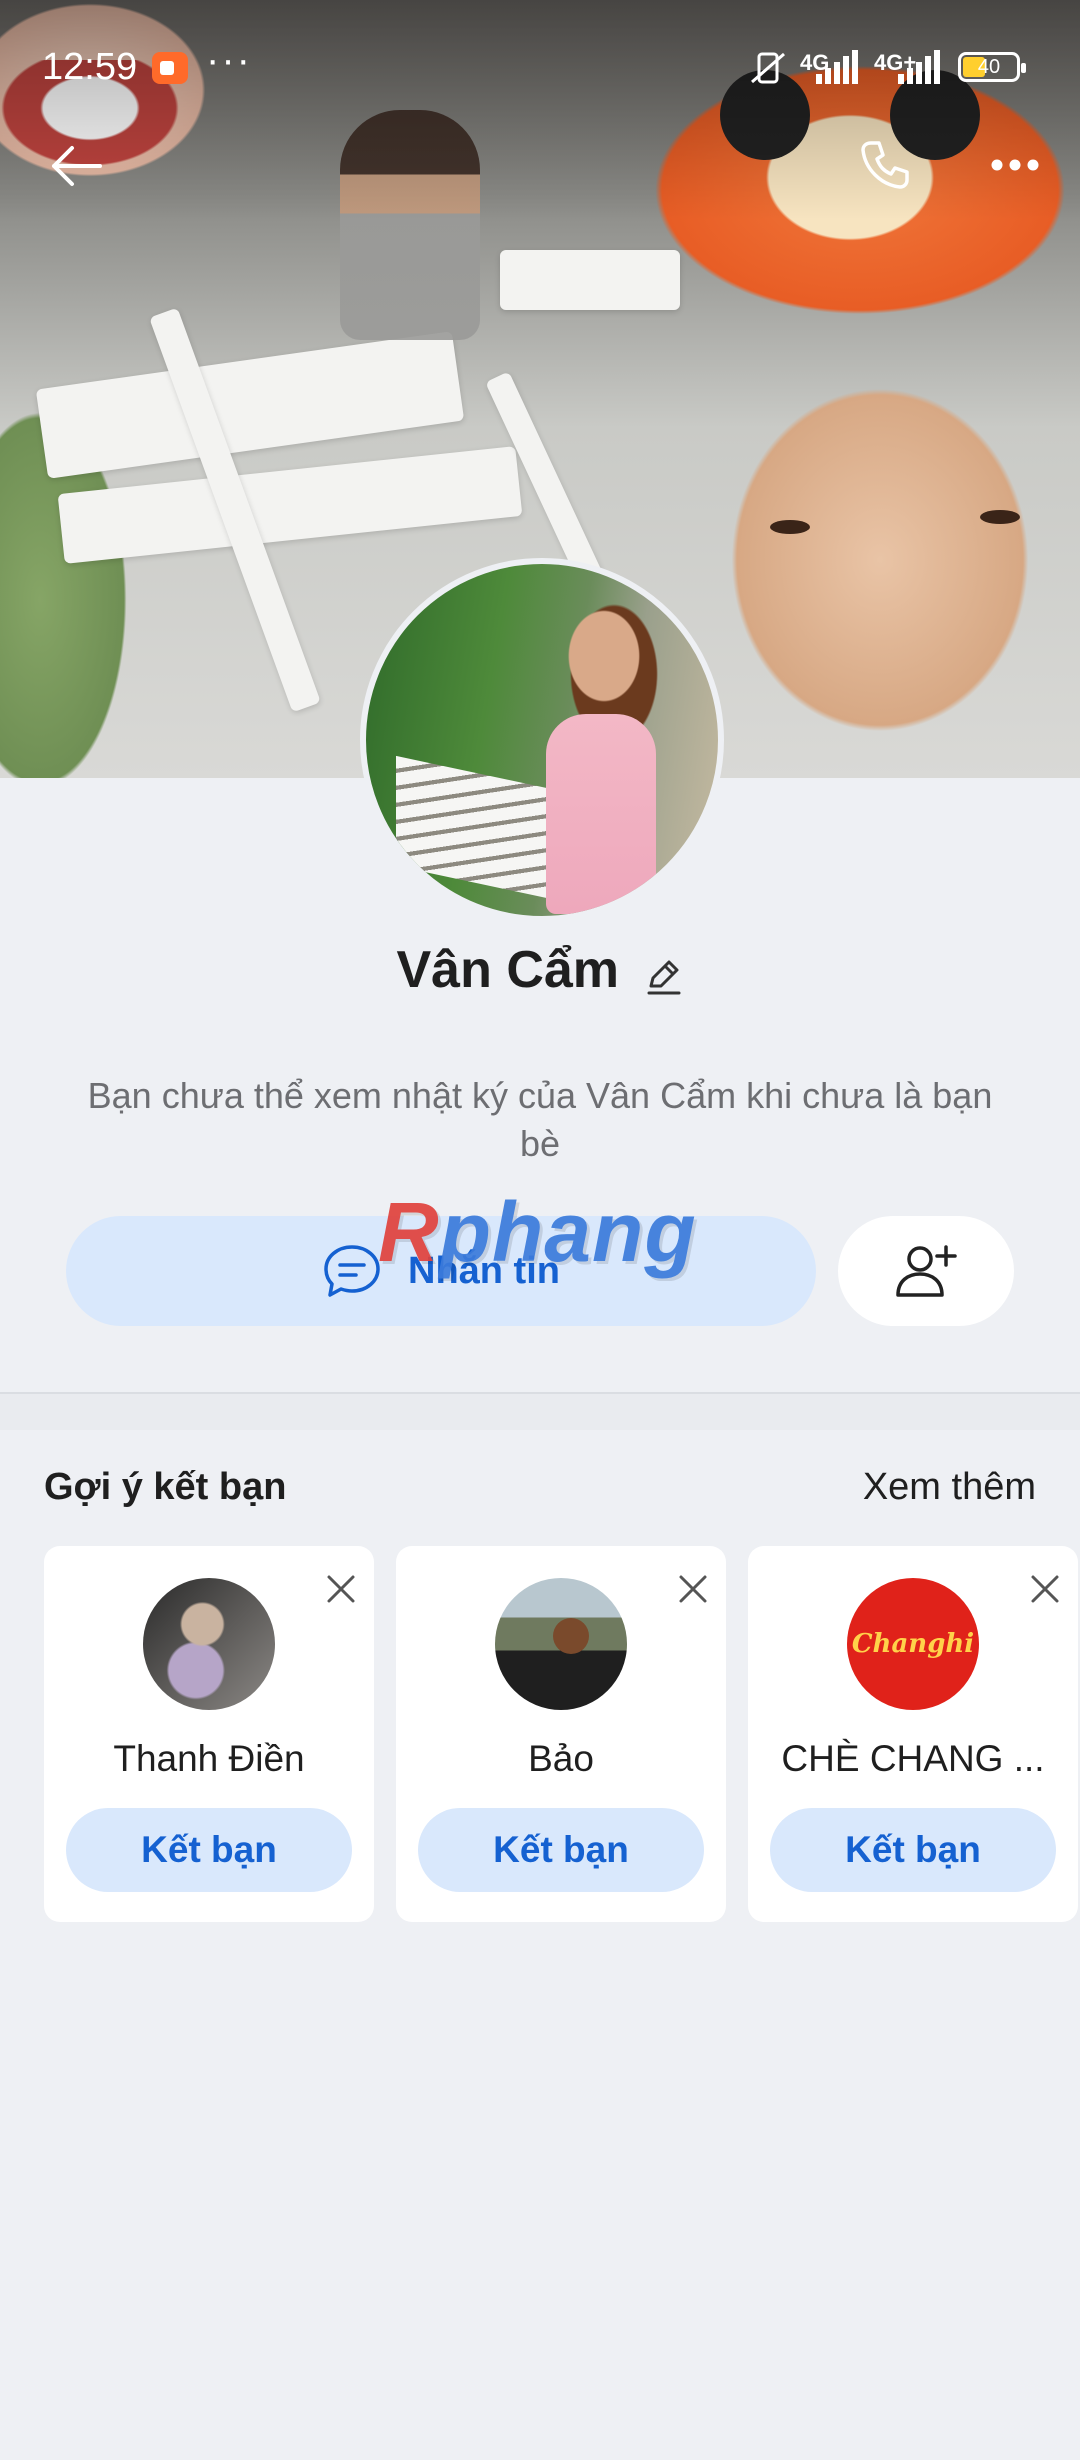  Describe the element at coordinates (352, 1271) in the screenshot. I see `chat-bubble-icon` at that location.